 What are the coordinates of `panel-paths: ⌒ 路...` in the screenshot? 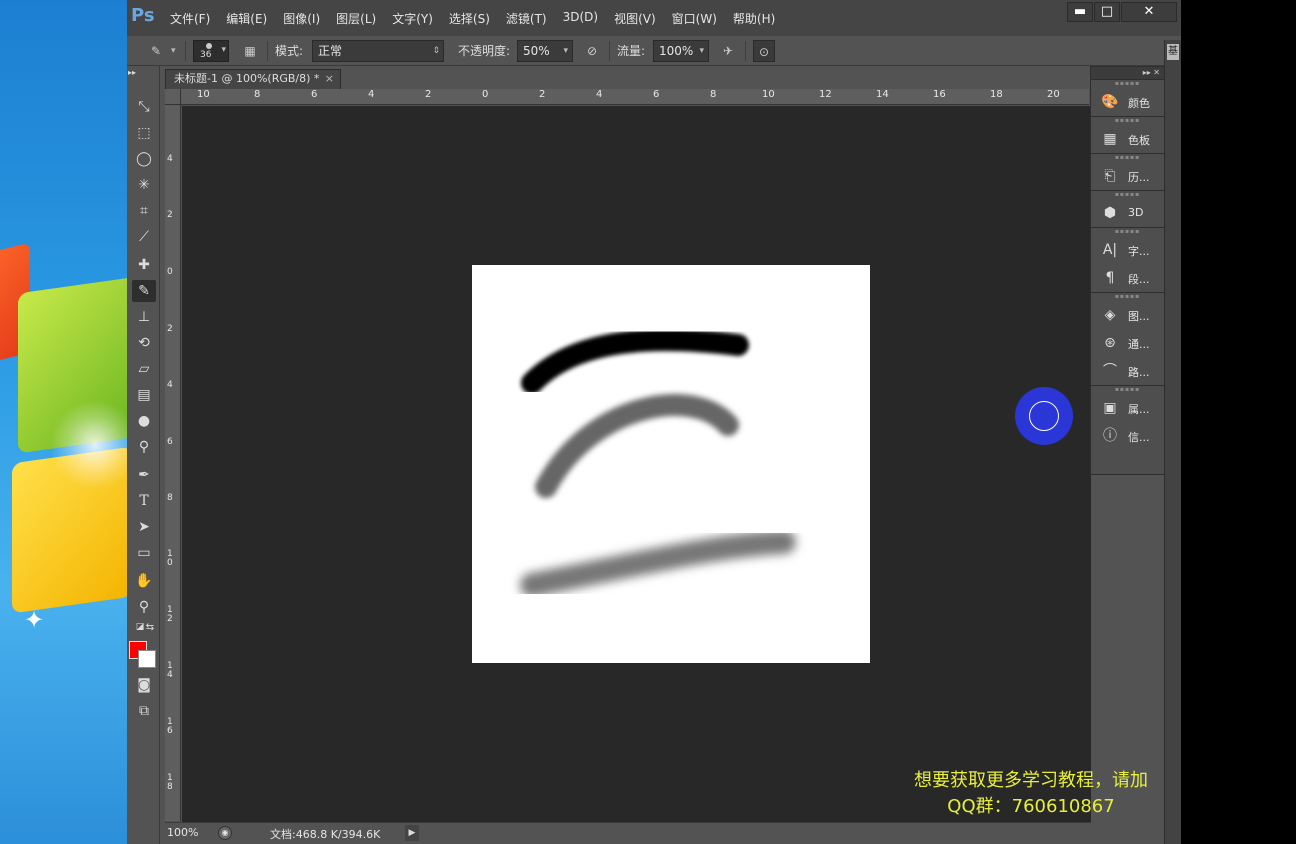 It's located at (1127, 371).